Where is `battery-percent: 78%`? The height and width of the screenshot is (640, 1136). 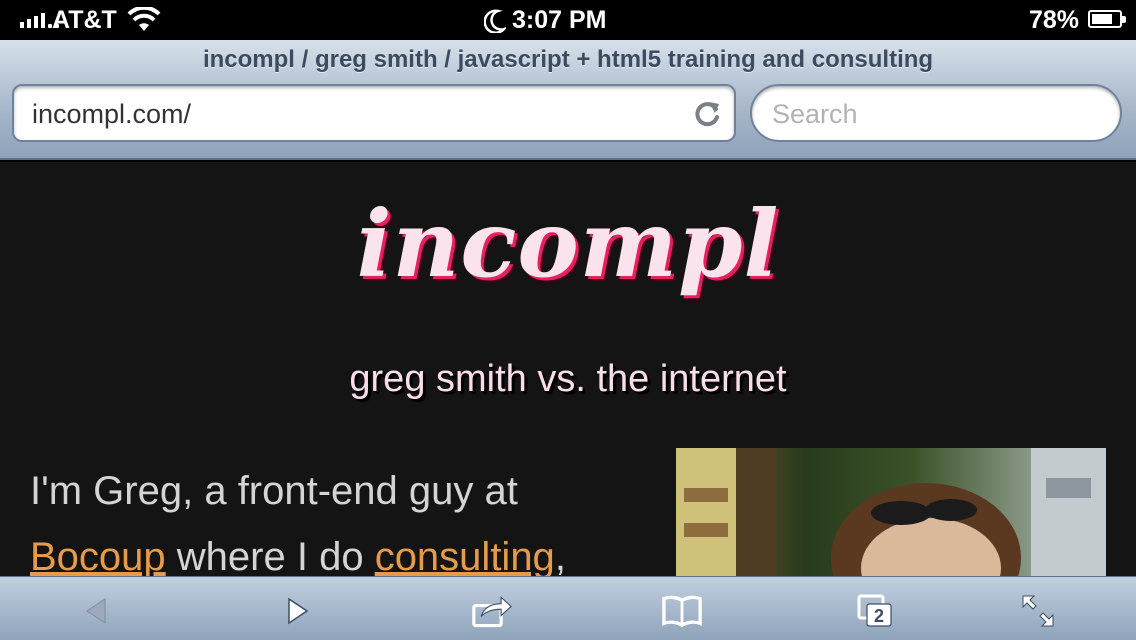
battery-percent: 78% is located at coordinates (1053, 20).